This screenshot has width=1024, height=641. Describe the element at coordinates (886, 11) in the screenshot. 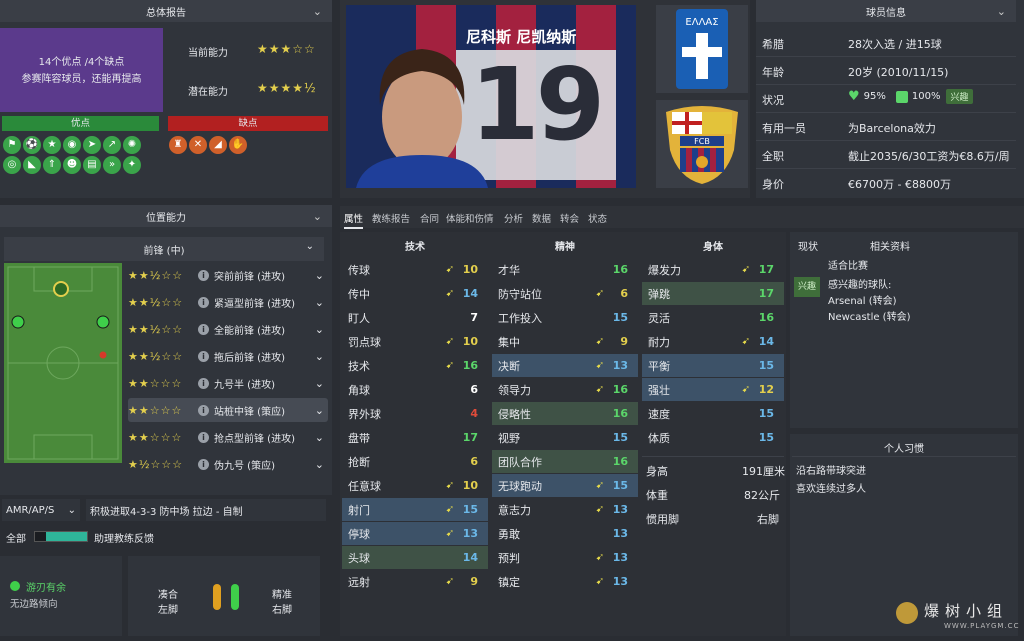

I see `player-info-header: 球员信息 ⌄` at that location.